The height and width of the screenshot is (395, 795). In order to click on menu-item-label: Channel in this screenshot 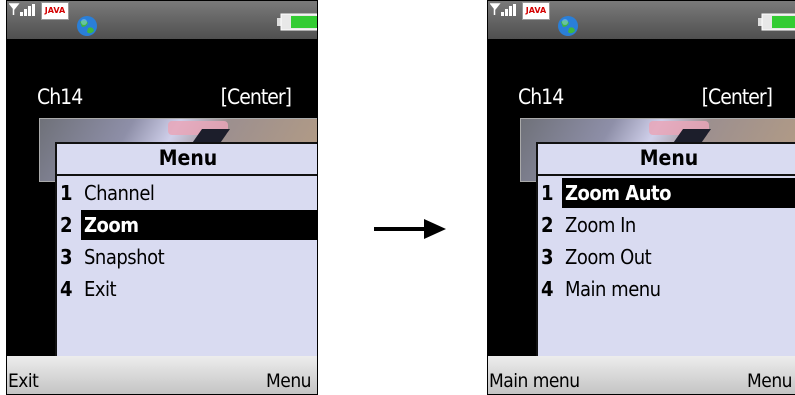, I will do `click(119, 193)`.